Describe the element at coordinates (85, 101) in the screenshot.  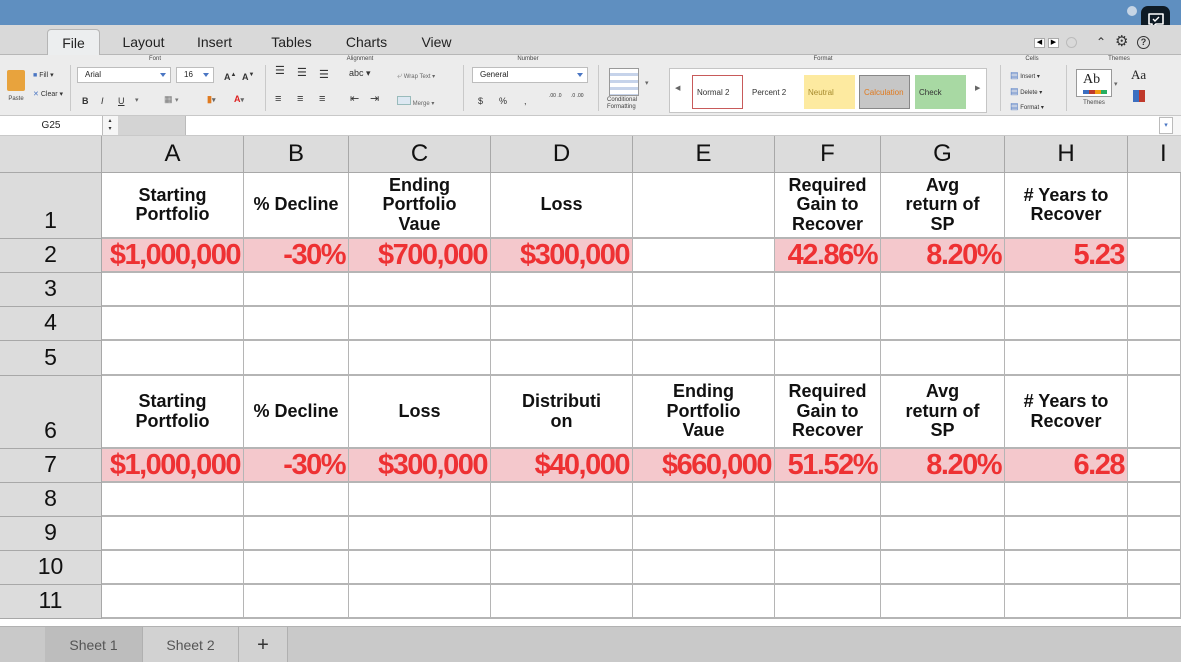
I see `bold-button: B` at that location.